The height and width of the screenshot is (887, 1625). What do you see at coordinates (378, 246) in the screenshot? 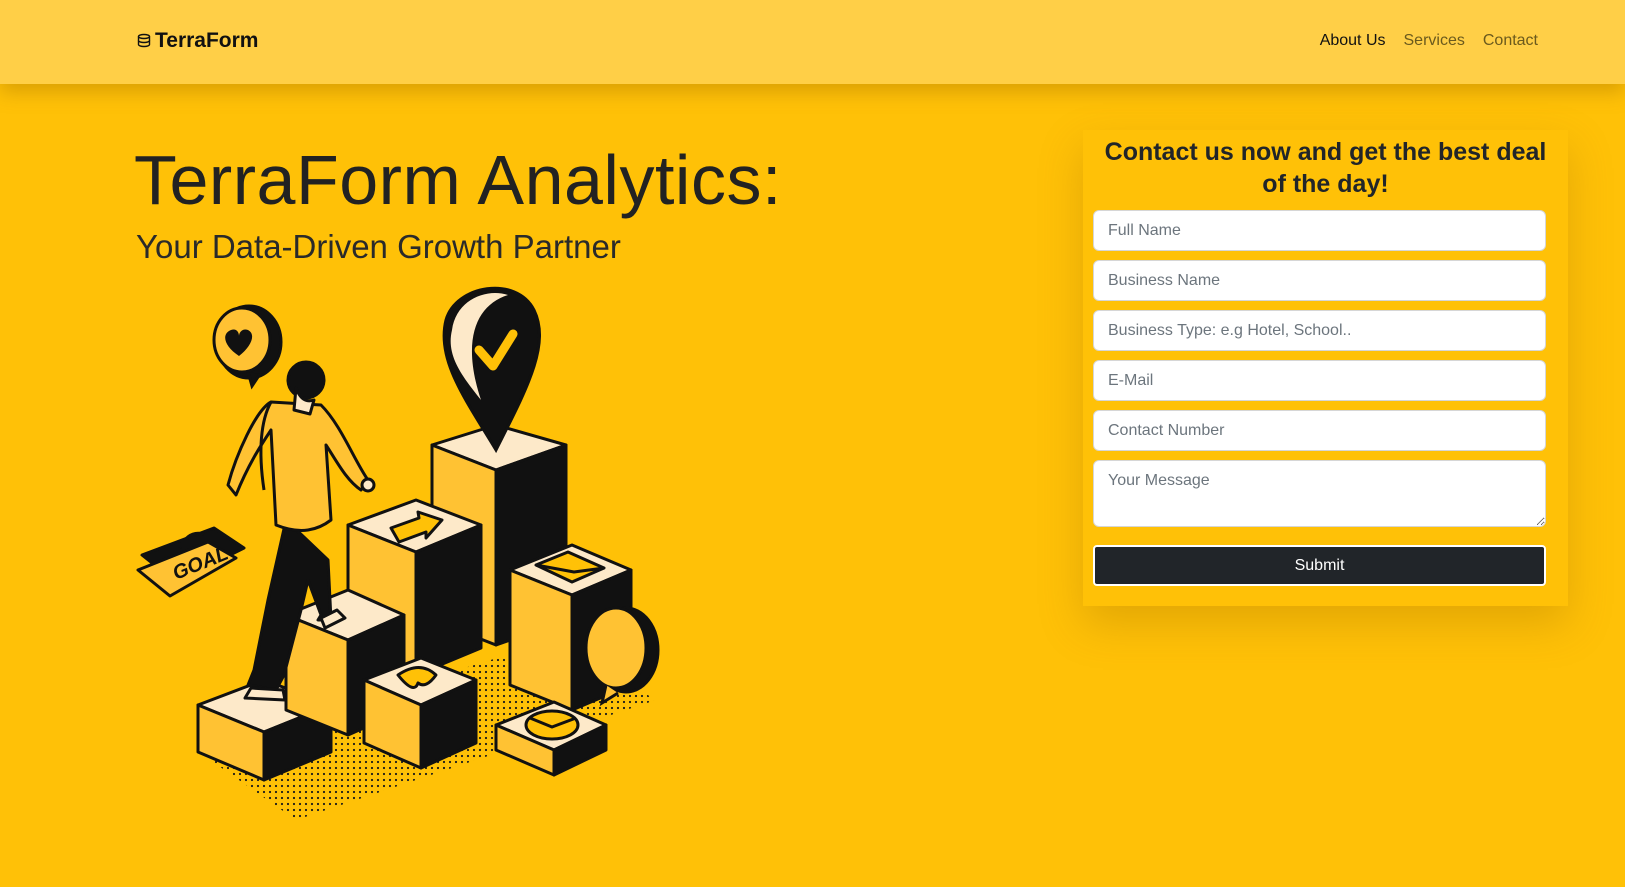
I see `hero-subtitle: Your Data-Driven Growth Partner` at bounding box center [378, 246].